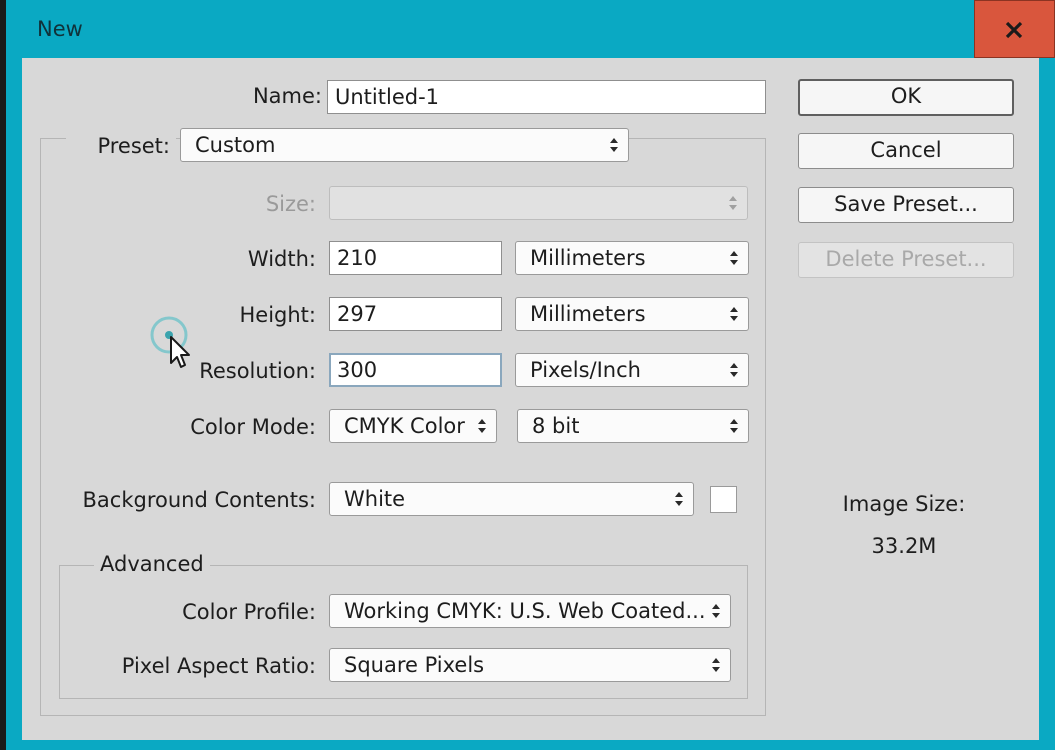  I want to click on preset-value: Custom, so click(235, 145).